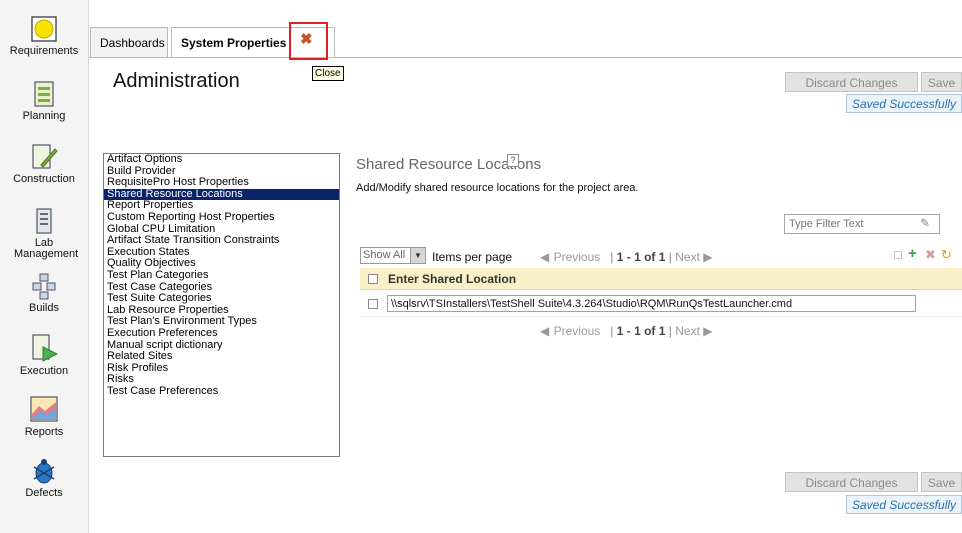  I want to click on shared-location-input, so click(651, 303).